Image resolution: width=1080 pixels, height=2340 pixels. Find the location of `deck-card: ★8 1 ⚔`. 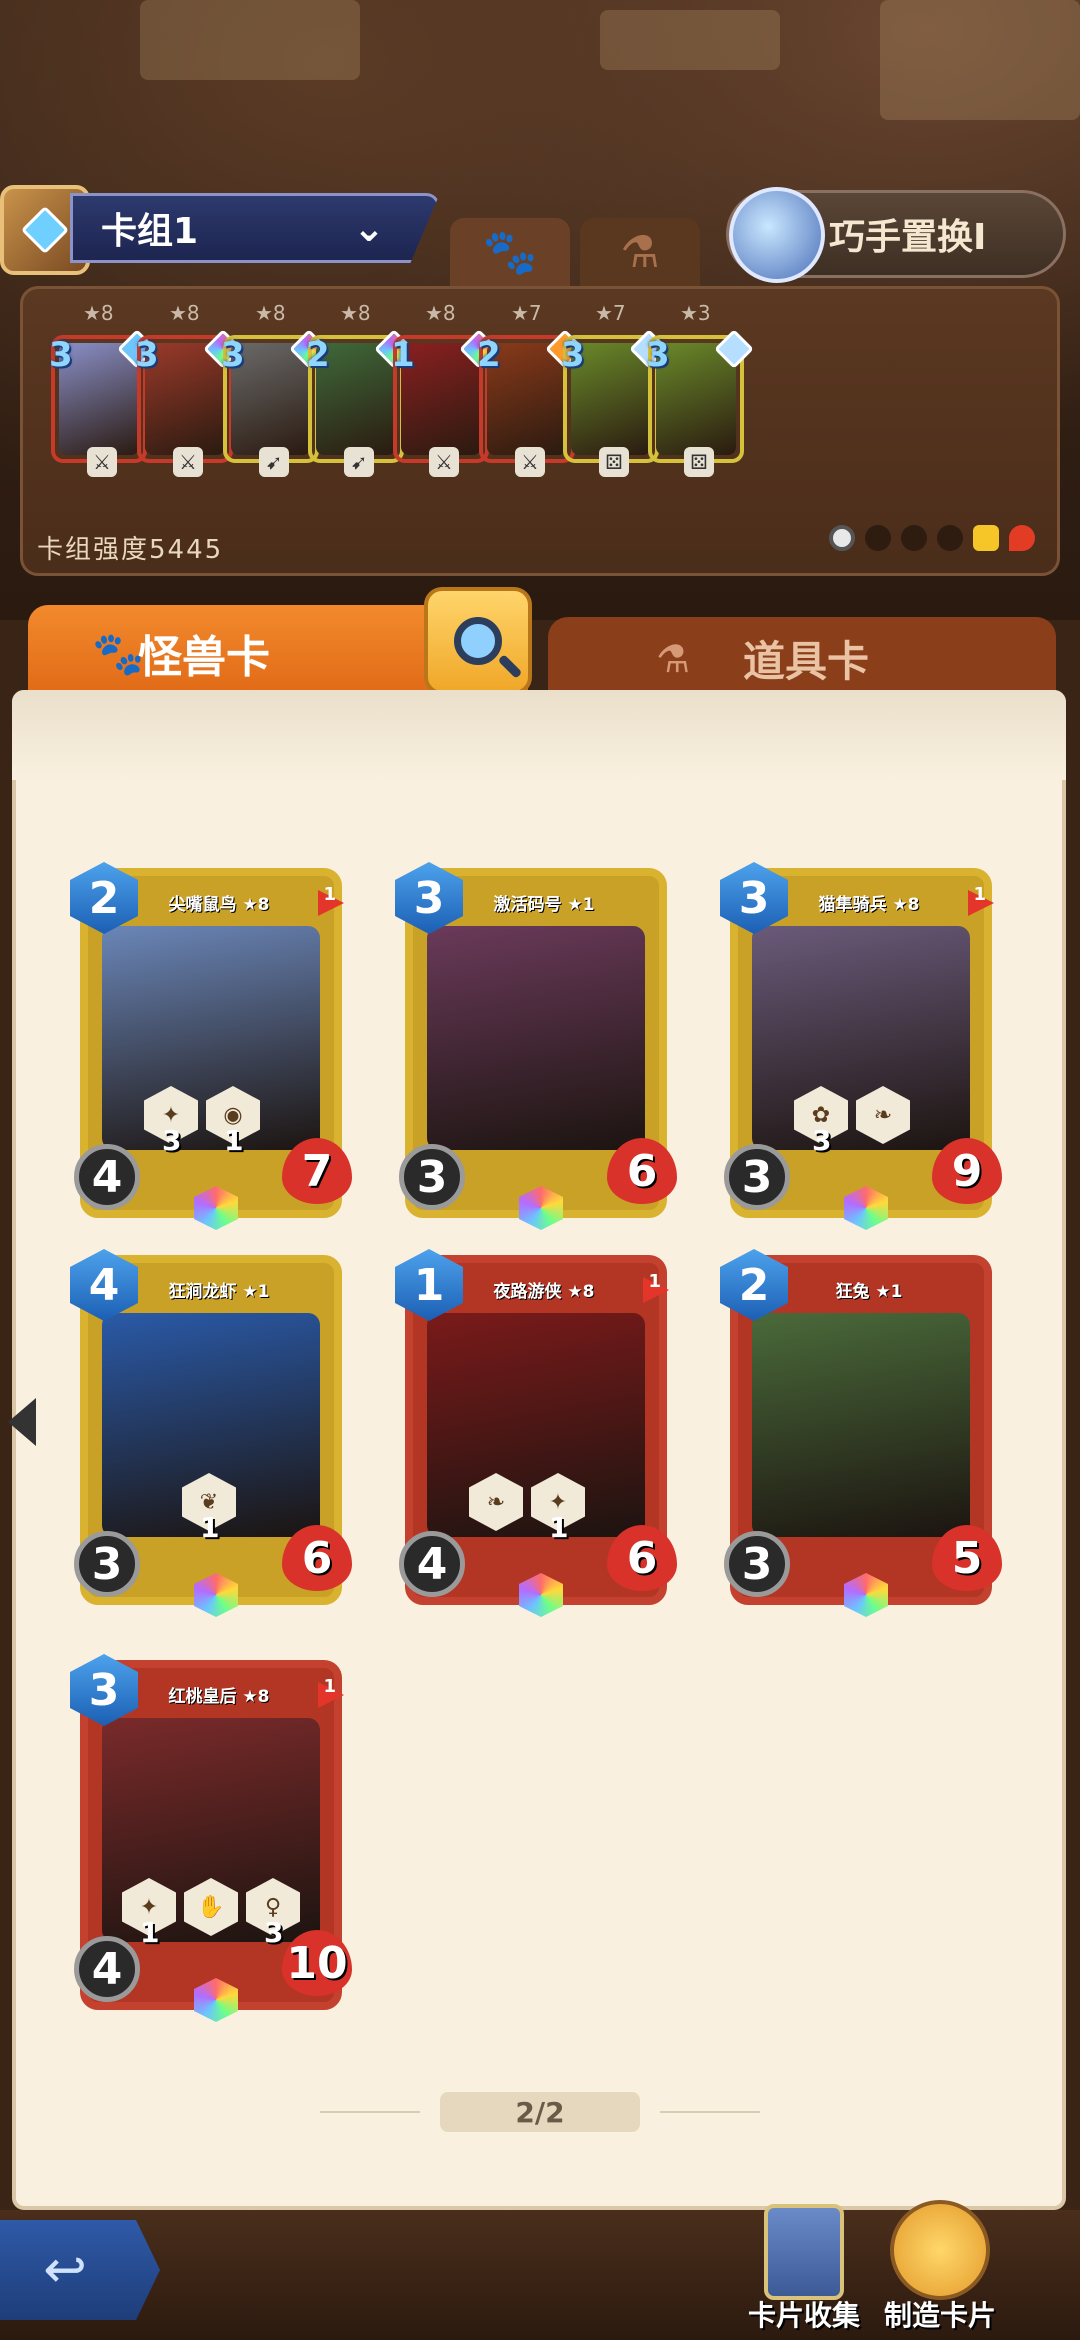

deck-card: ★8 1 ⚔ is located at coordinates (445, 389).